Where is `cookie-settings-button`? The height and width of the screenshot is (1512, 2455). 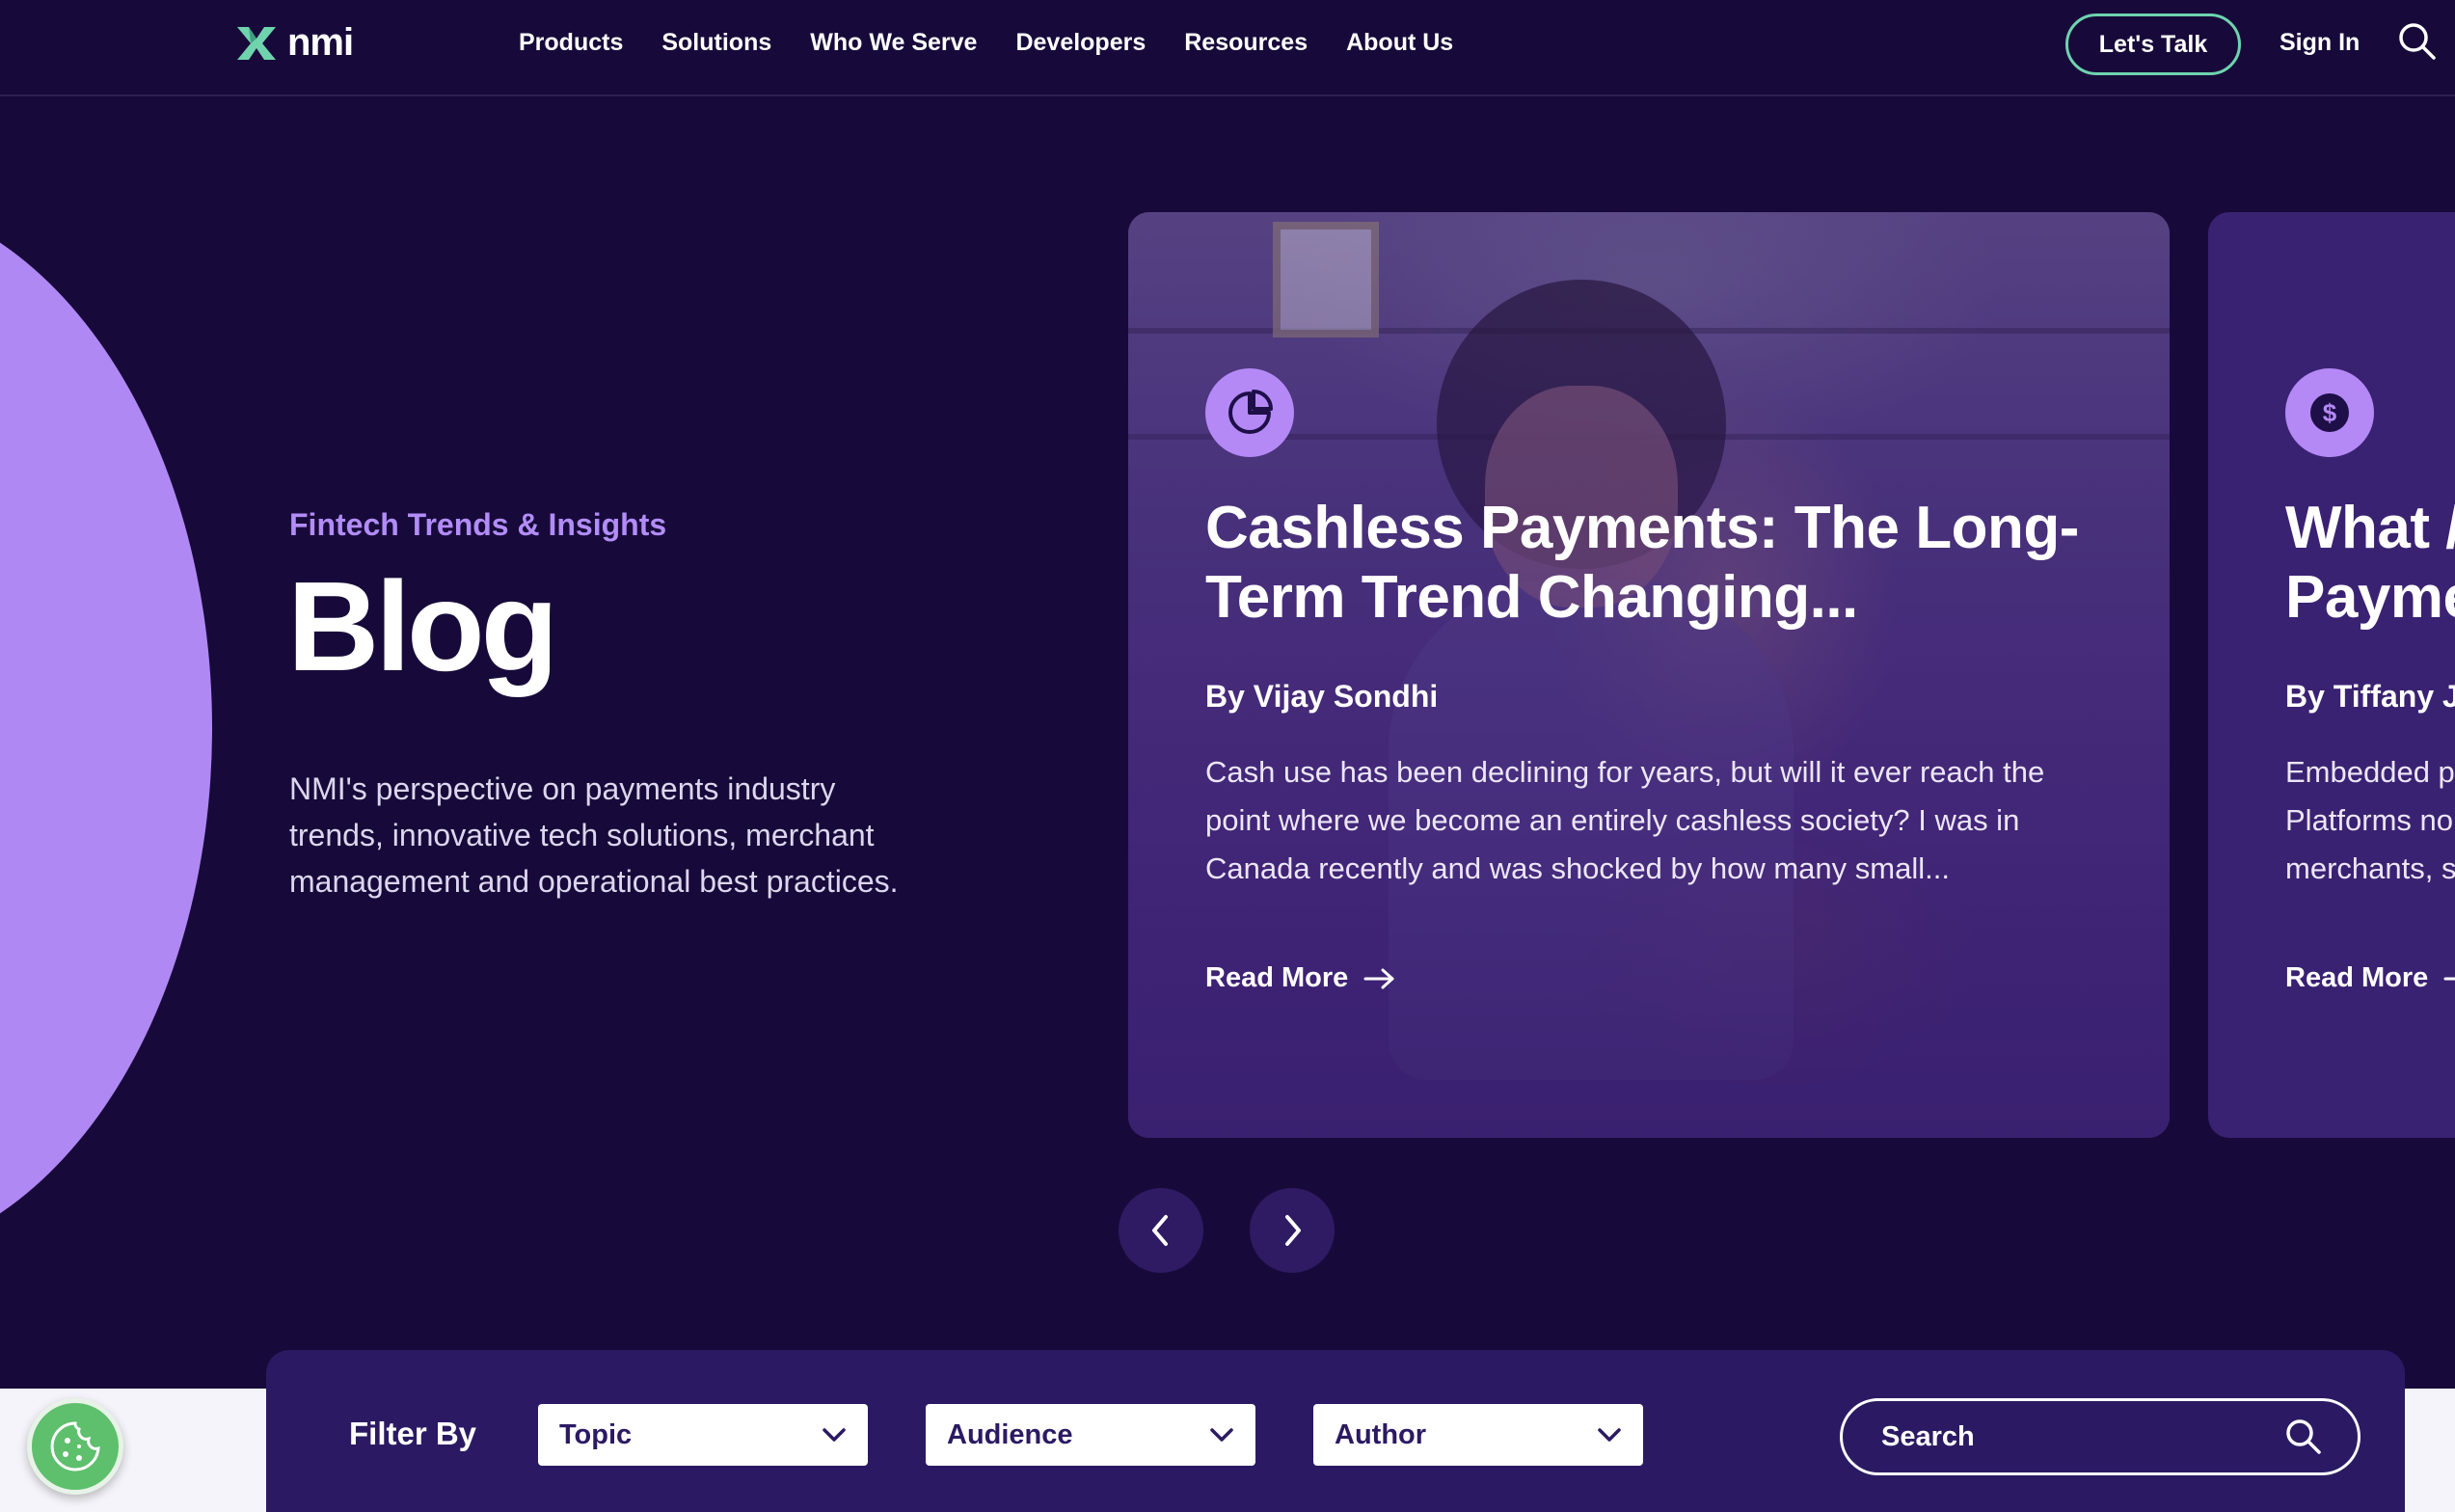
cookie-settings-button is located at coordinates (75, 1446).